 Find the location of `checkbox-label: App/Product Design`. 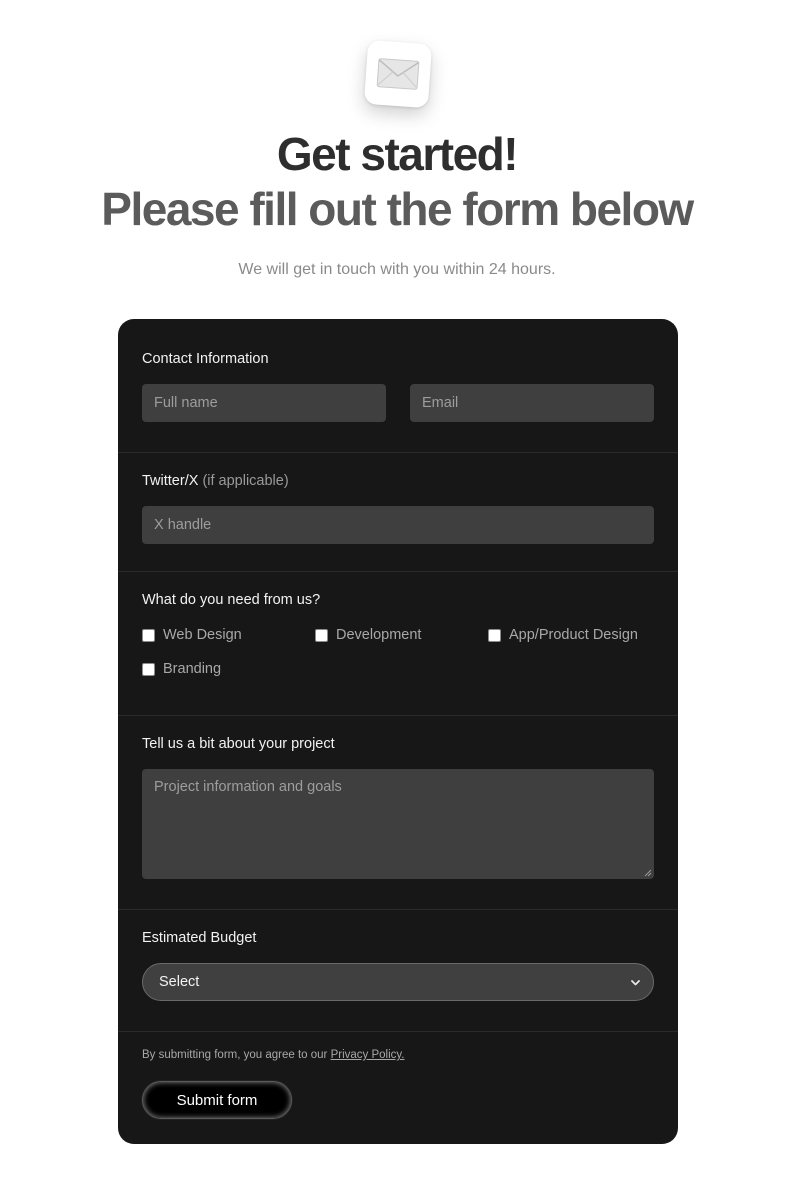

checkbox-label: App/Product Design is located at coordinates (573, 635).